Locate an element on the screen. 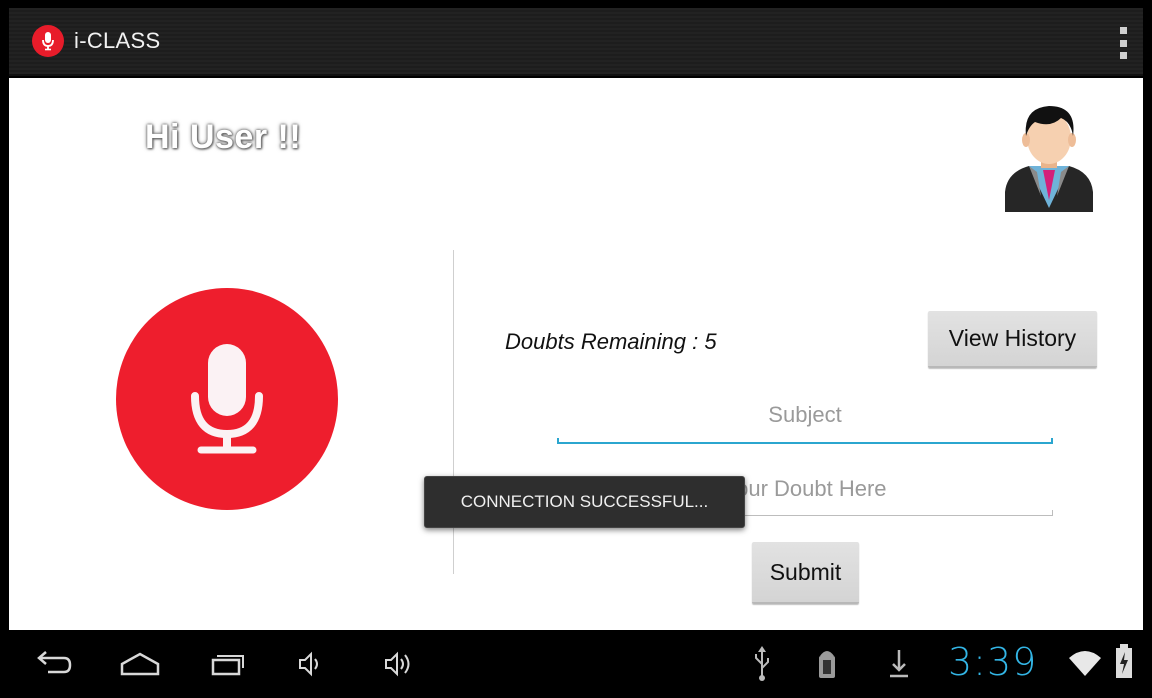 This screenshot has width=1152, height=698. system-nav-bar: 3:39 is located at coordinates (576, 664).